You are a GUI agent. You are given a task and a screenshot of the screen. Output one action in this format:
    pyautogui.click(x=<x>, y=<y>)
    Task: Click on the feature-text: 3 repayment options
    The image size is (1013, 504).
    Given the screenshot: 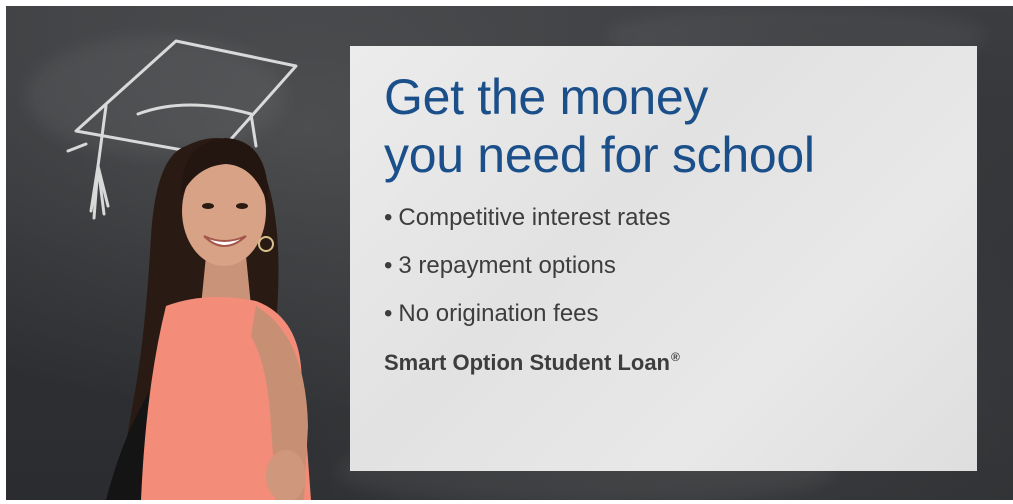 What is the action you would take?
    pyautogui.click(x=507, y=265)
    